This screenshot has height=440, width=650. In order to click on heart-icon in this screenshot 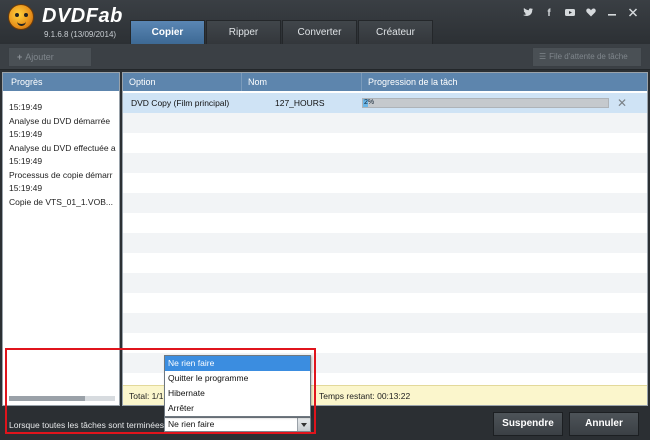, I will do `click(591, 13)`.